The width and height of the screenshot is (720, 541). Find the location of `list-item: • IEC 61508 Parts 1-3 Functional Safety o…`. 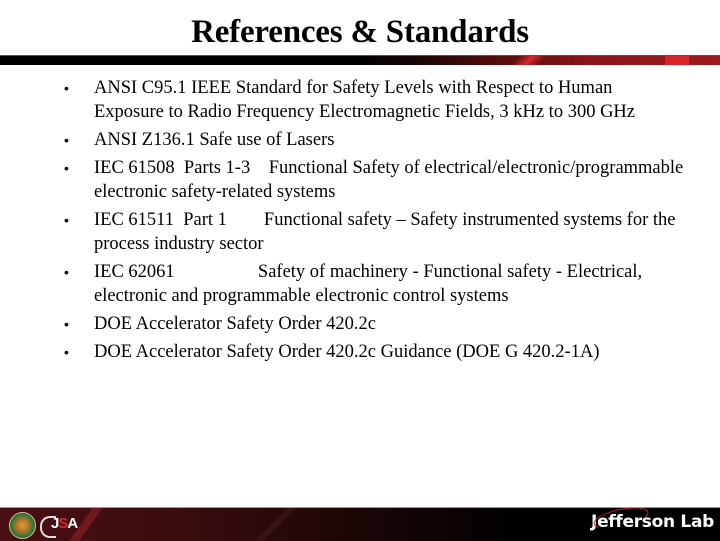

list-item: • IEC 61508 Parts 1-3 Functional Safety o… is located at coordinates (374, 180).